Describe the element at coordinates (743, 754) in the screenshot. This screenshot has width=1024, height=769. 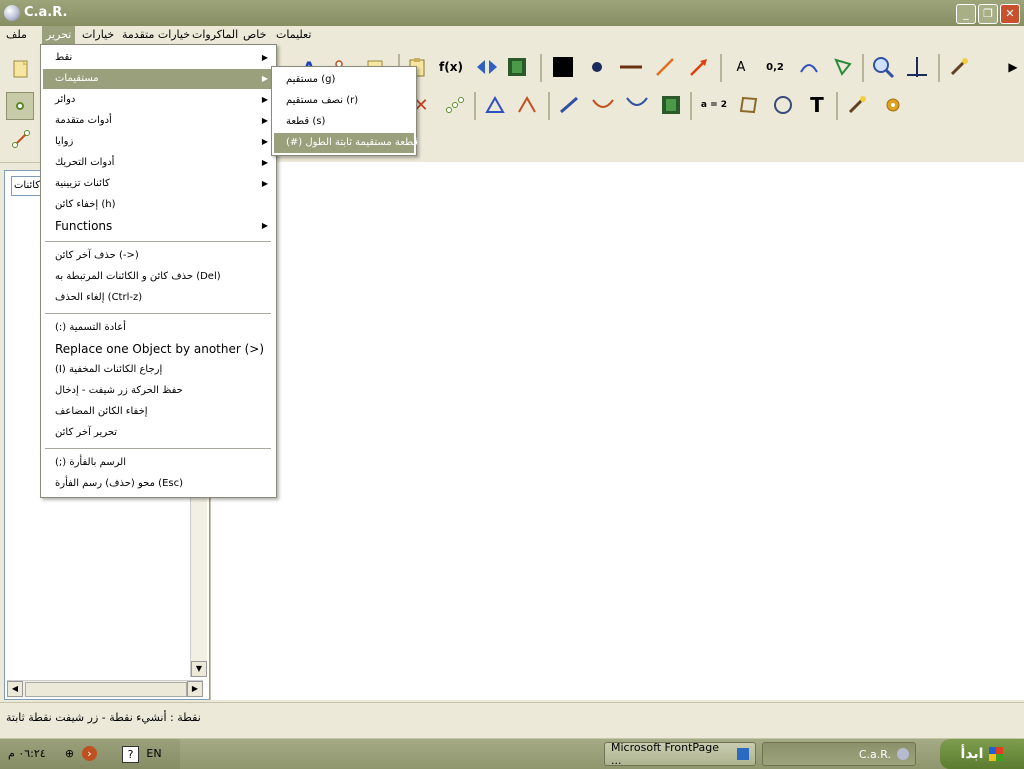
I see `frontpage-icon` at that location.